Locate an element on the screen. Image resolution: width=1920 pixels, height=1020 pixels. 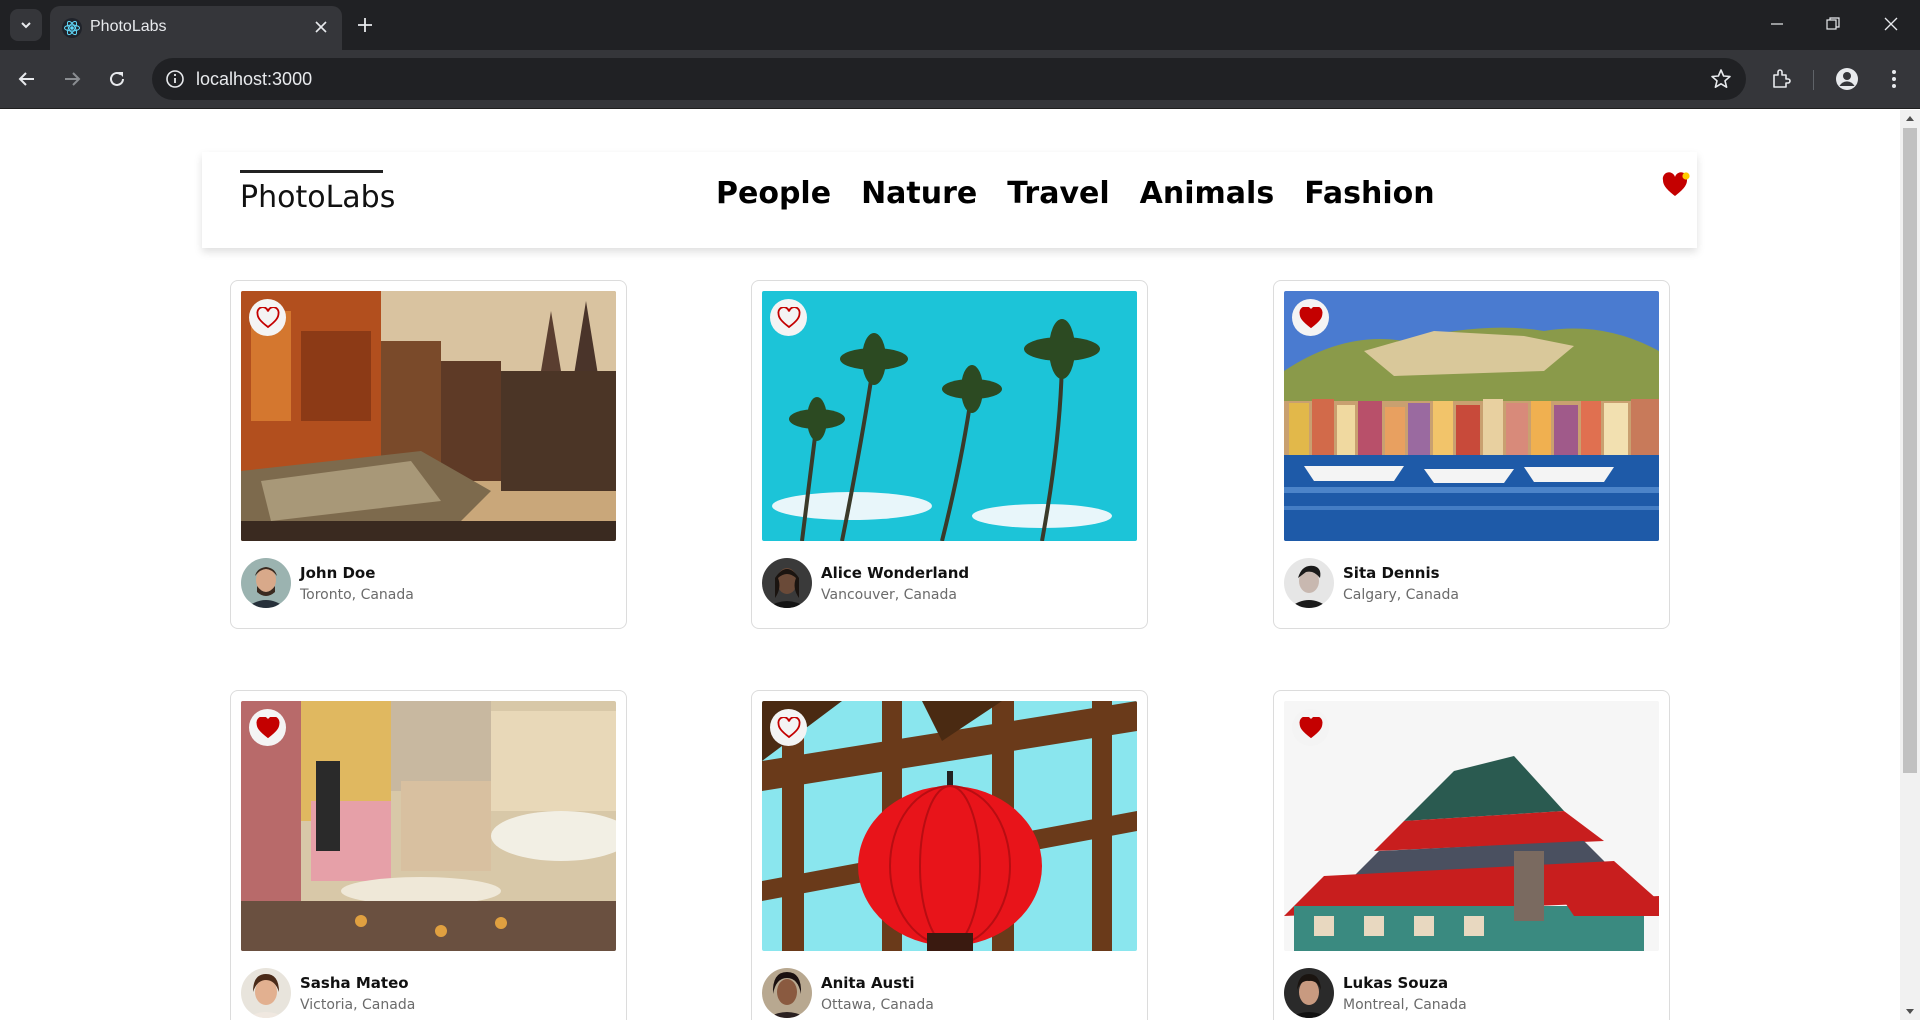
user-location: Victoria, Canada is located at coordinates (358, 1005).